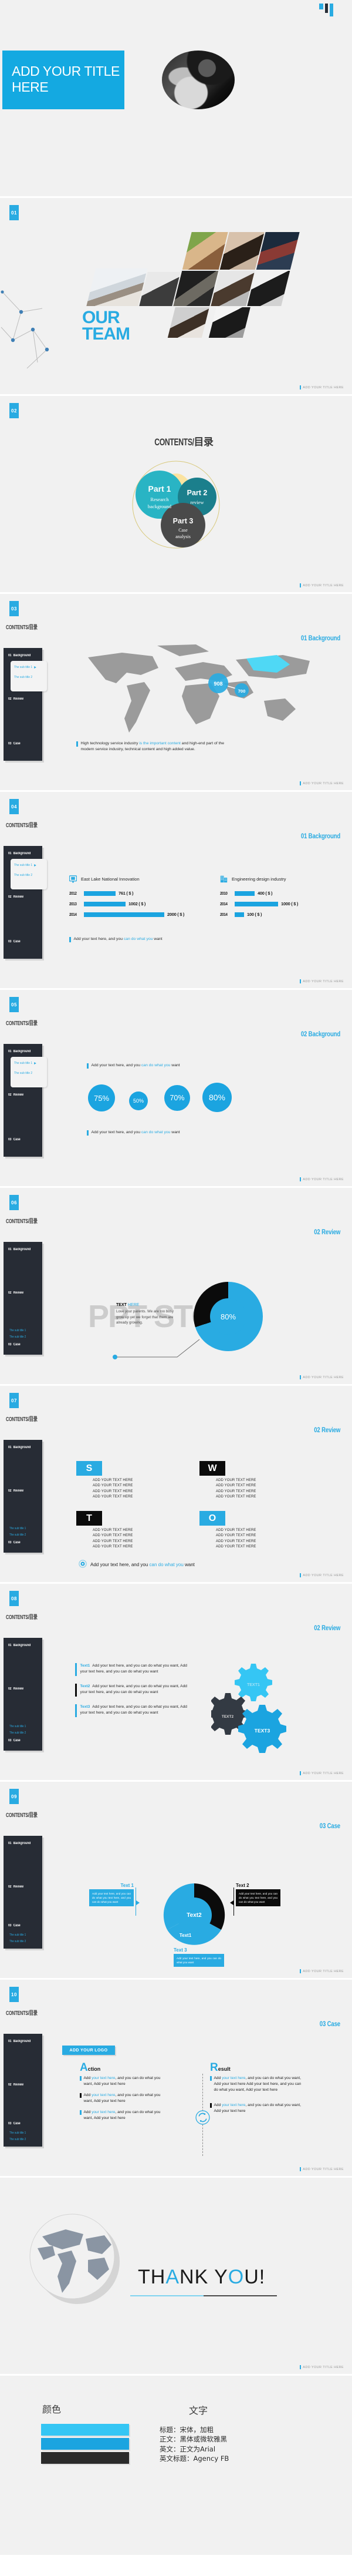 Image resolution: width=352 pixels, height=2576 pixels. Describe the element at coordinates (156, 1349) in the screenshot. I see `donut-leader-line` at that location.